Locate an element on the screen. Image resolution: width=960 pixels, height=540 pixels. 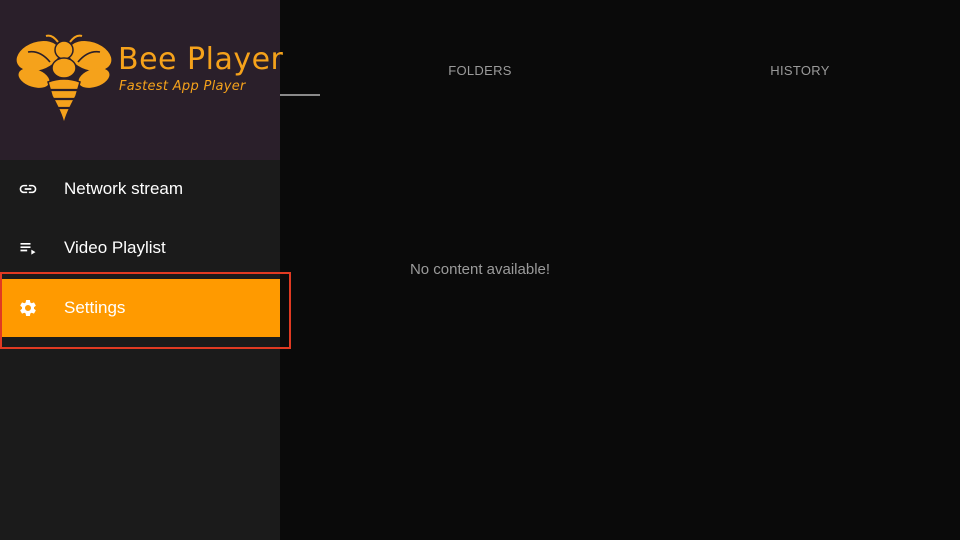
drawer-header: Bee Player Fastest App Player is located at coordinates (142, 80).